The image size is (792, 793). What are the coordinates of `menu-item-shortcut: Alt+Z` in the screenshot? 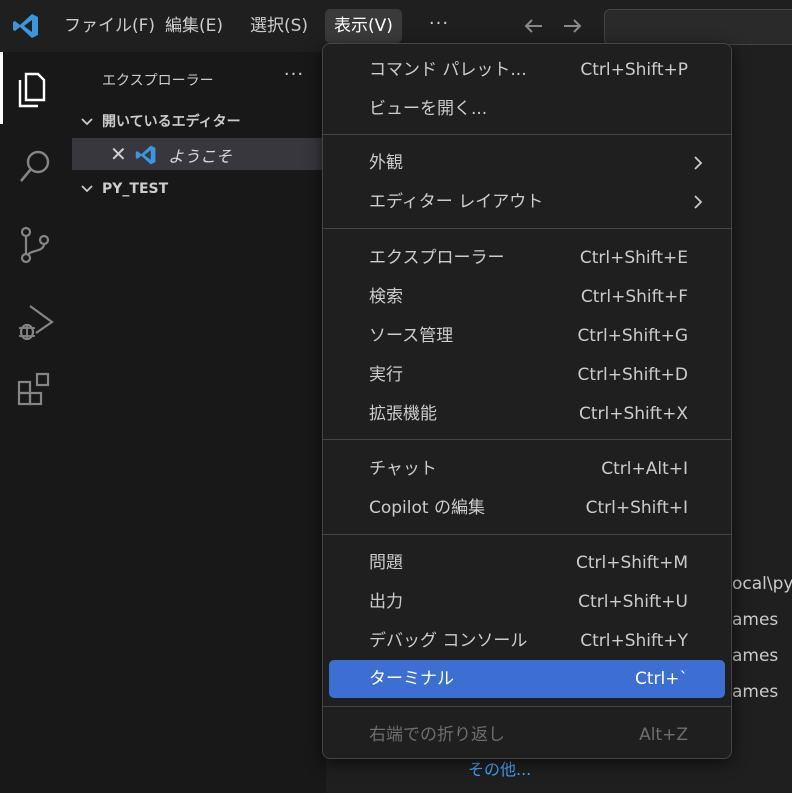 It's located at (663, 735).